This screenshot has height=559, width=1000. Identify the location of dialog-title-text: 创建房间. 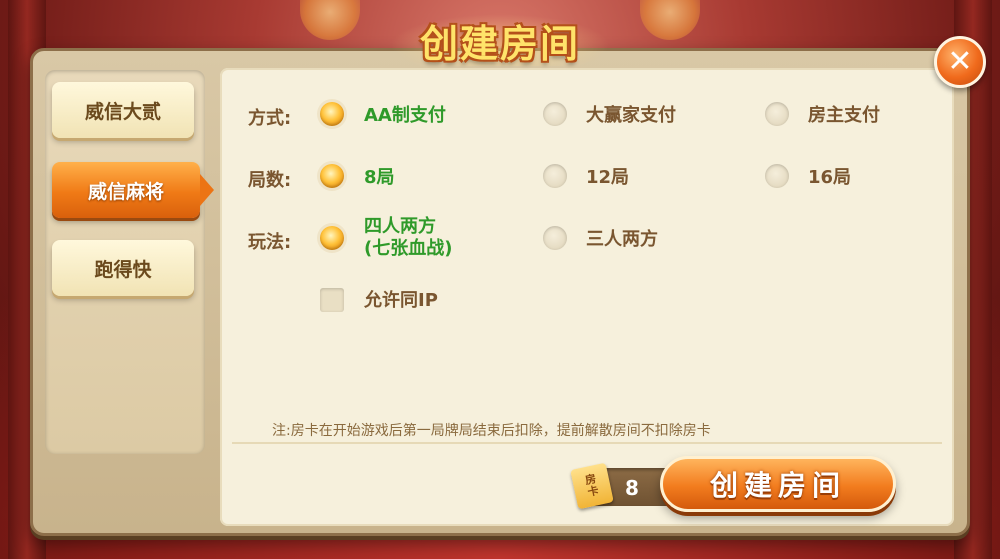
(499, 43).